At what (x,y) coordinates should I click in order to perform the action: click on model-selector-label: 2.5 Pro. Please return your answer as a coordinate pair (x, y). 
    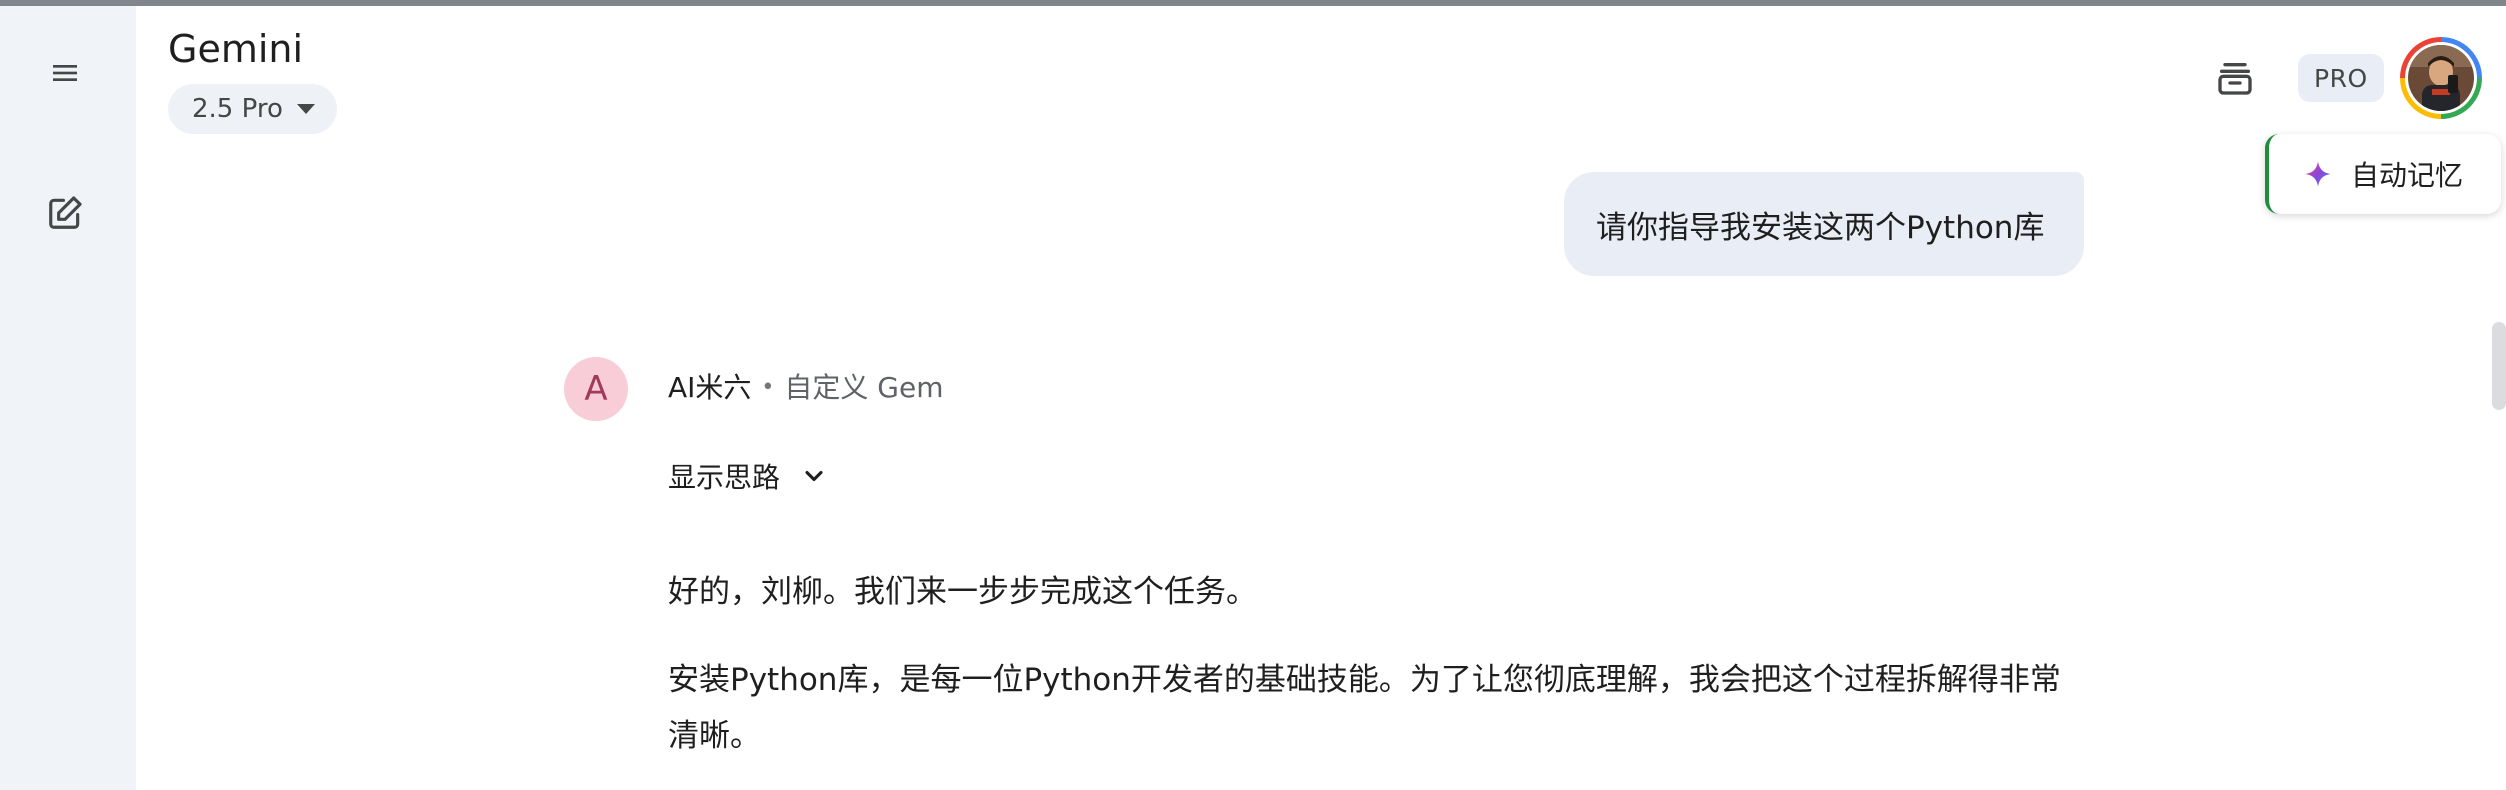
    Looking at the image, I should click on (237, 109).